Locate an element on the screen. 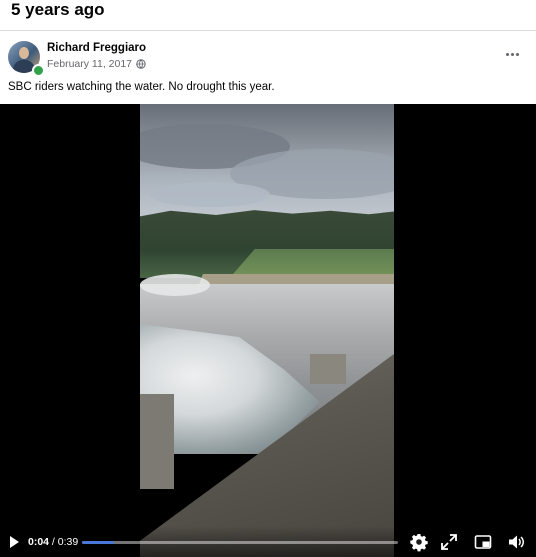 The width and height of the screenshot is (536, 557). globe-icon is located at coordinates (141, 64).